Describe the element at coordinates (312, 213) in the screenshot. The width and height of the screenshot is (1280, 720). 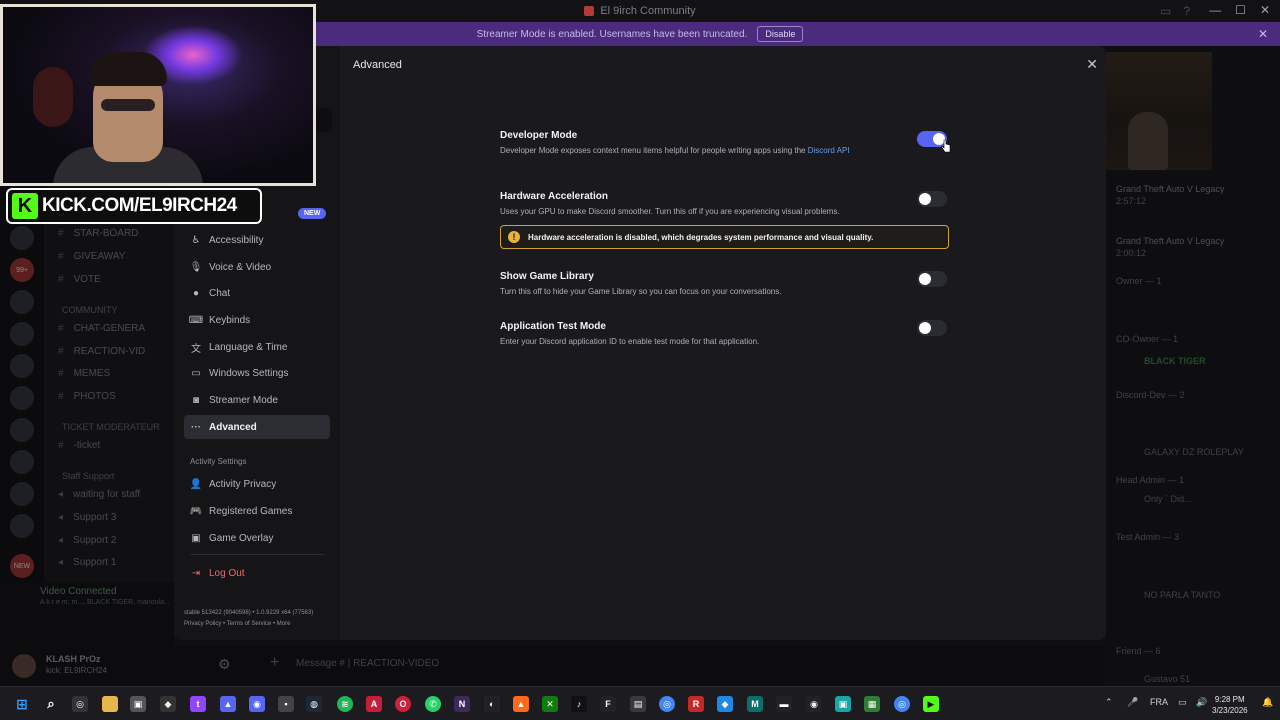
I see `new-badge: NEW` at that location.